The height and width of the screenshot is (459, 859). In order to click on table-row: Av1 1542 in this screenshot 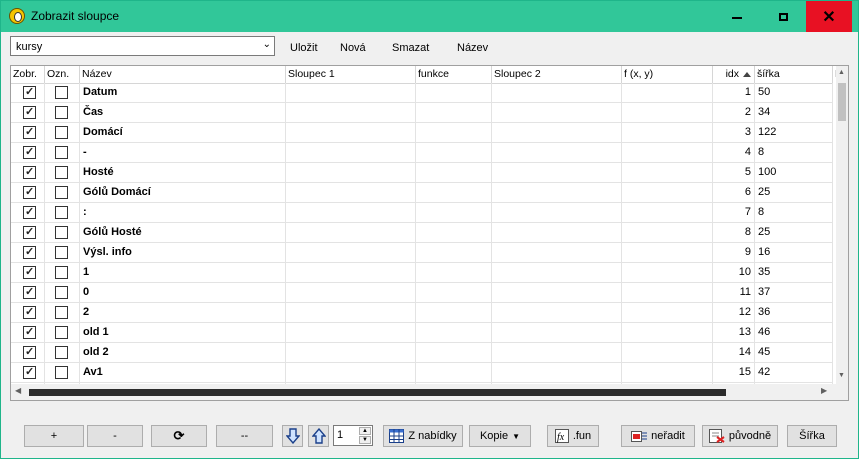, I will do `click(422, 373)`.